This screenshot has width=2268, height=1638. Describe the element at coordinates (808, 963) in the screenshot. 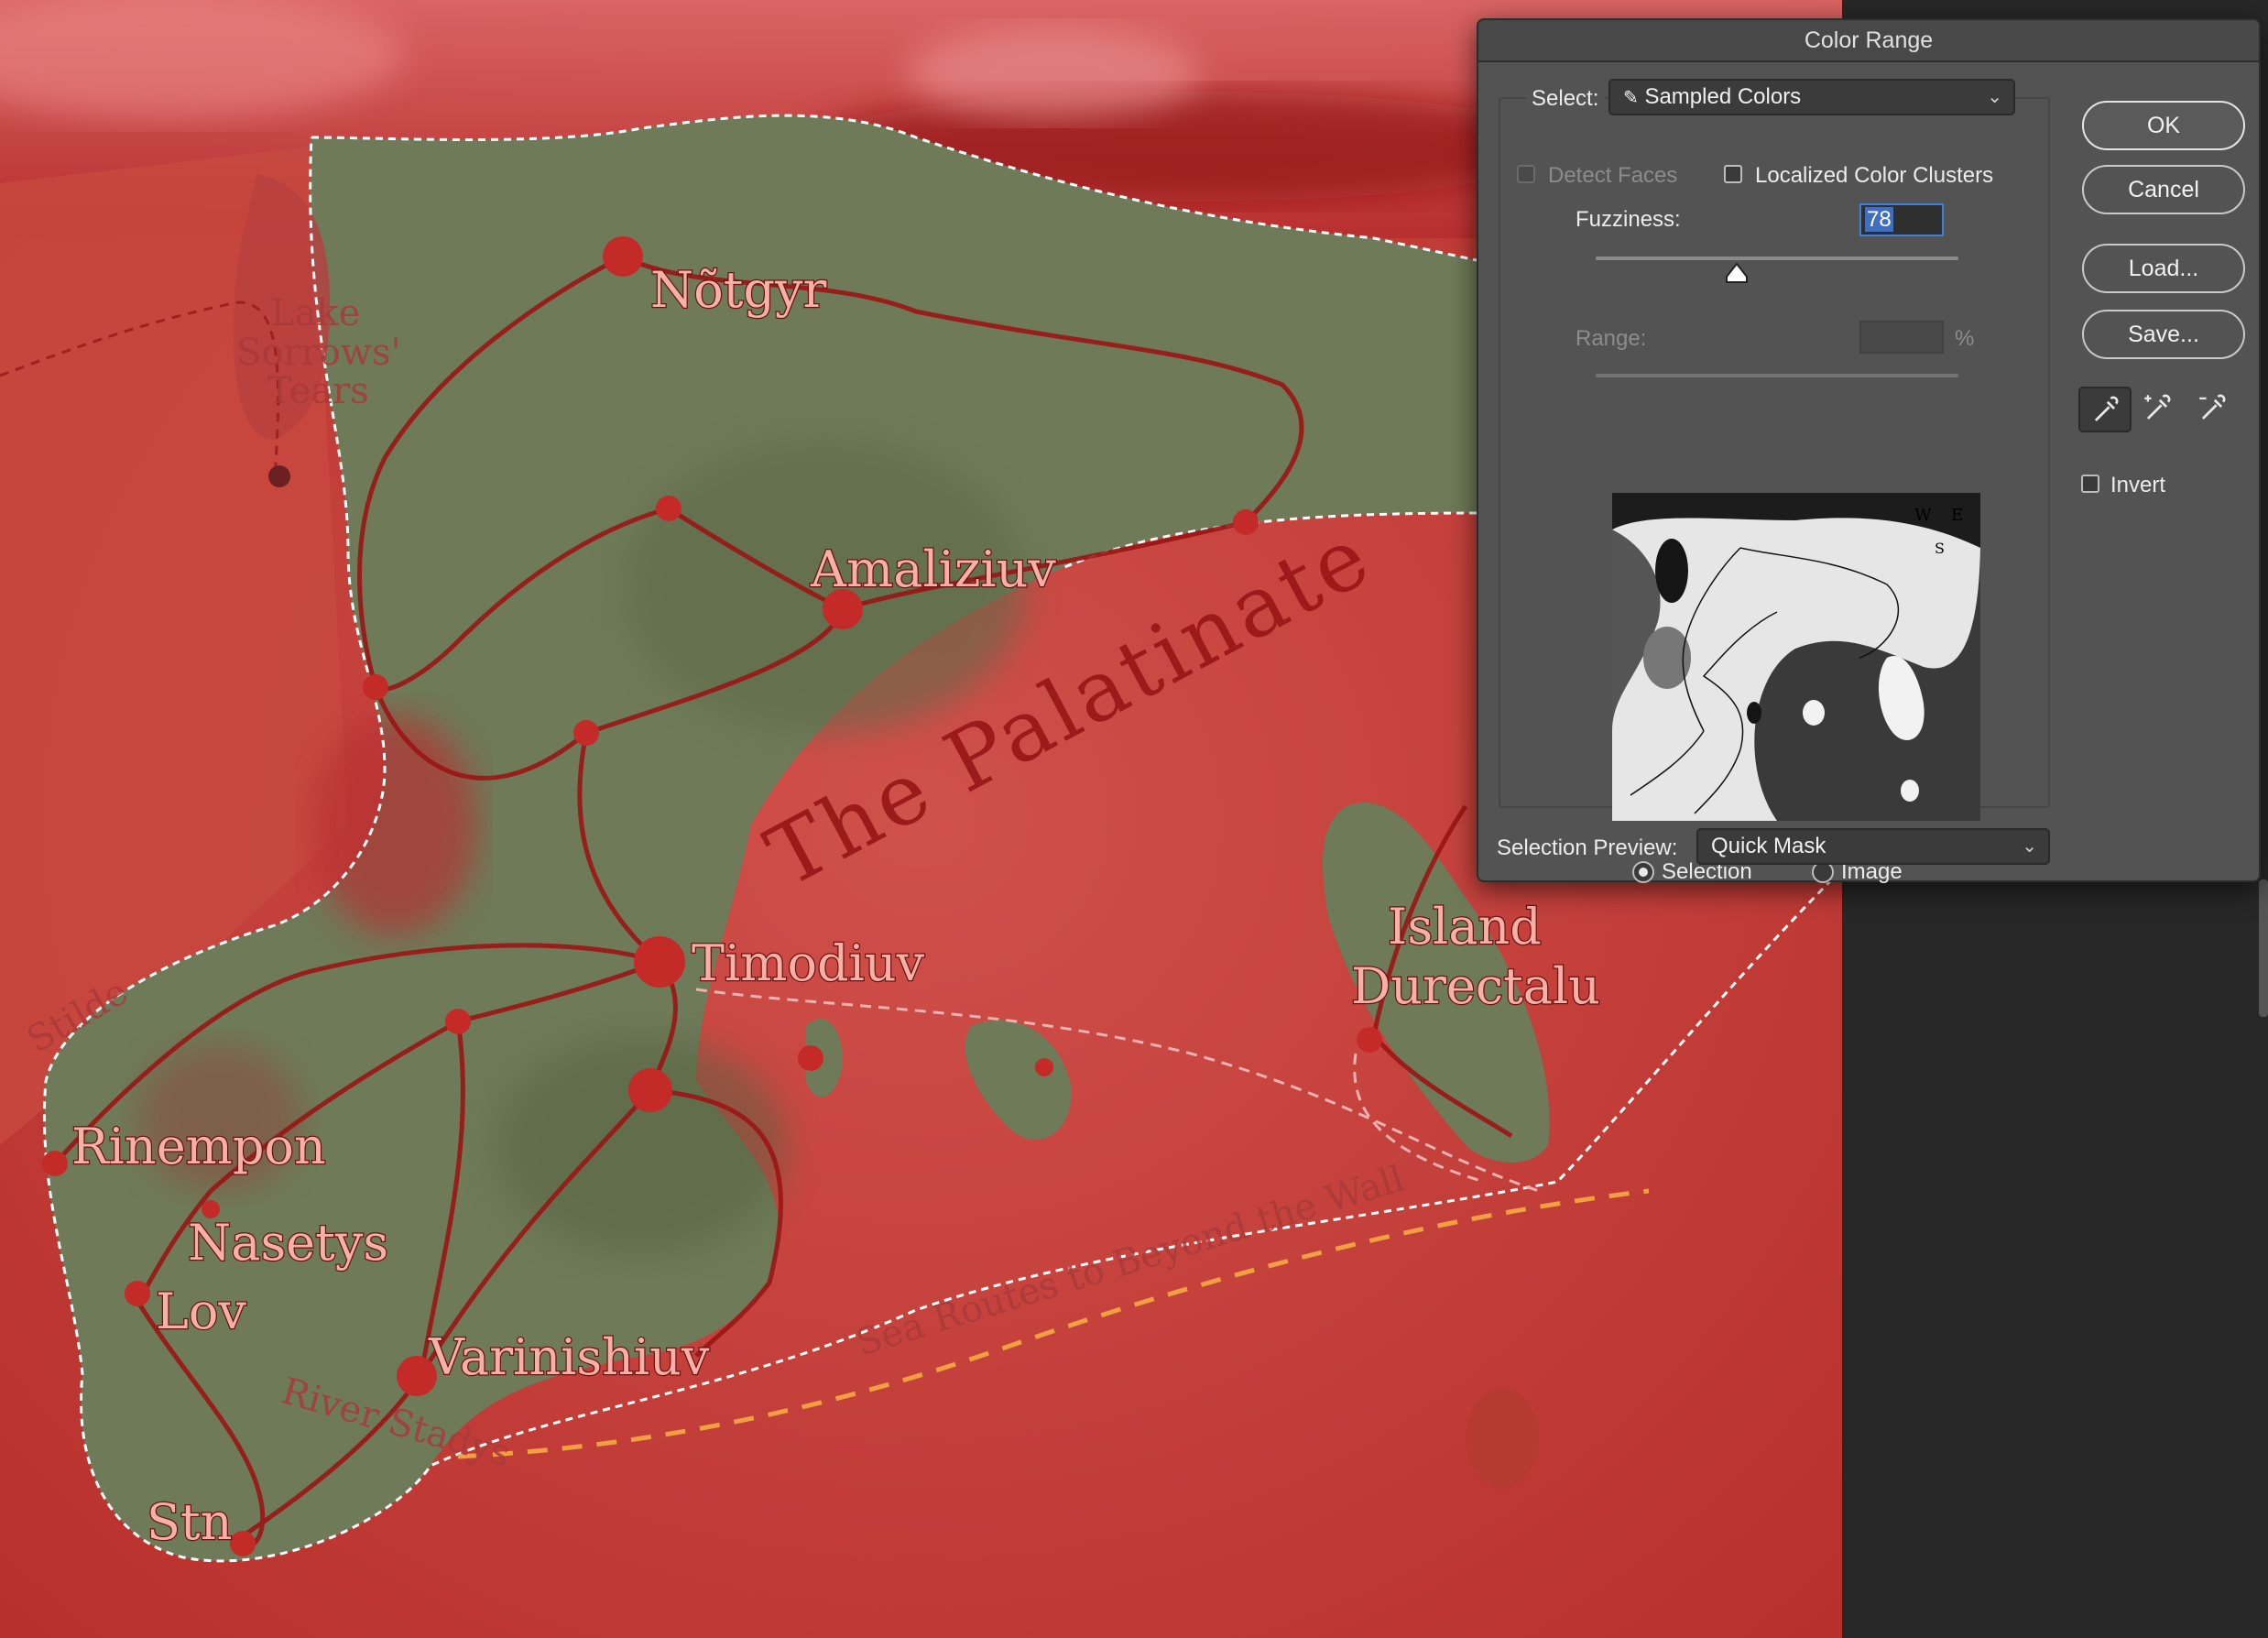

I see `place-label: Timodiuv` at that location.